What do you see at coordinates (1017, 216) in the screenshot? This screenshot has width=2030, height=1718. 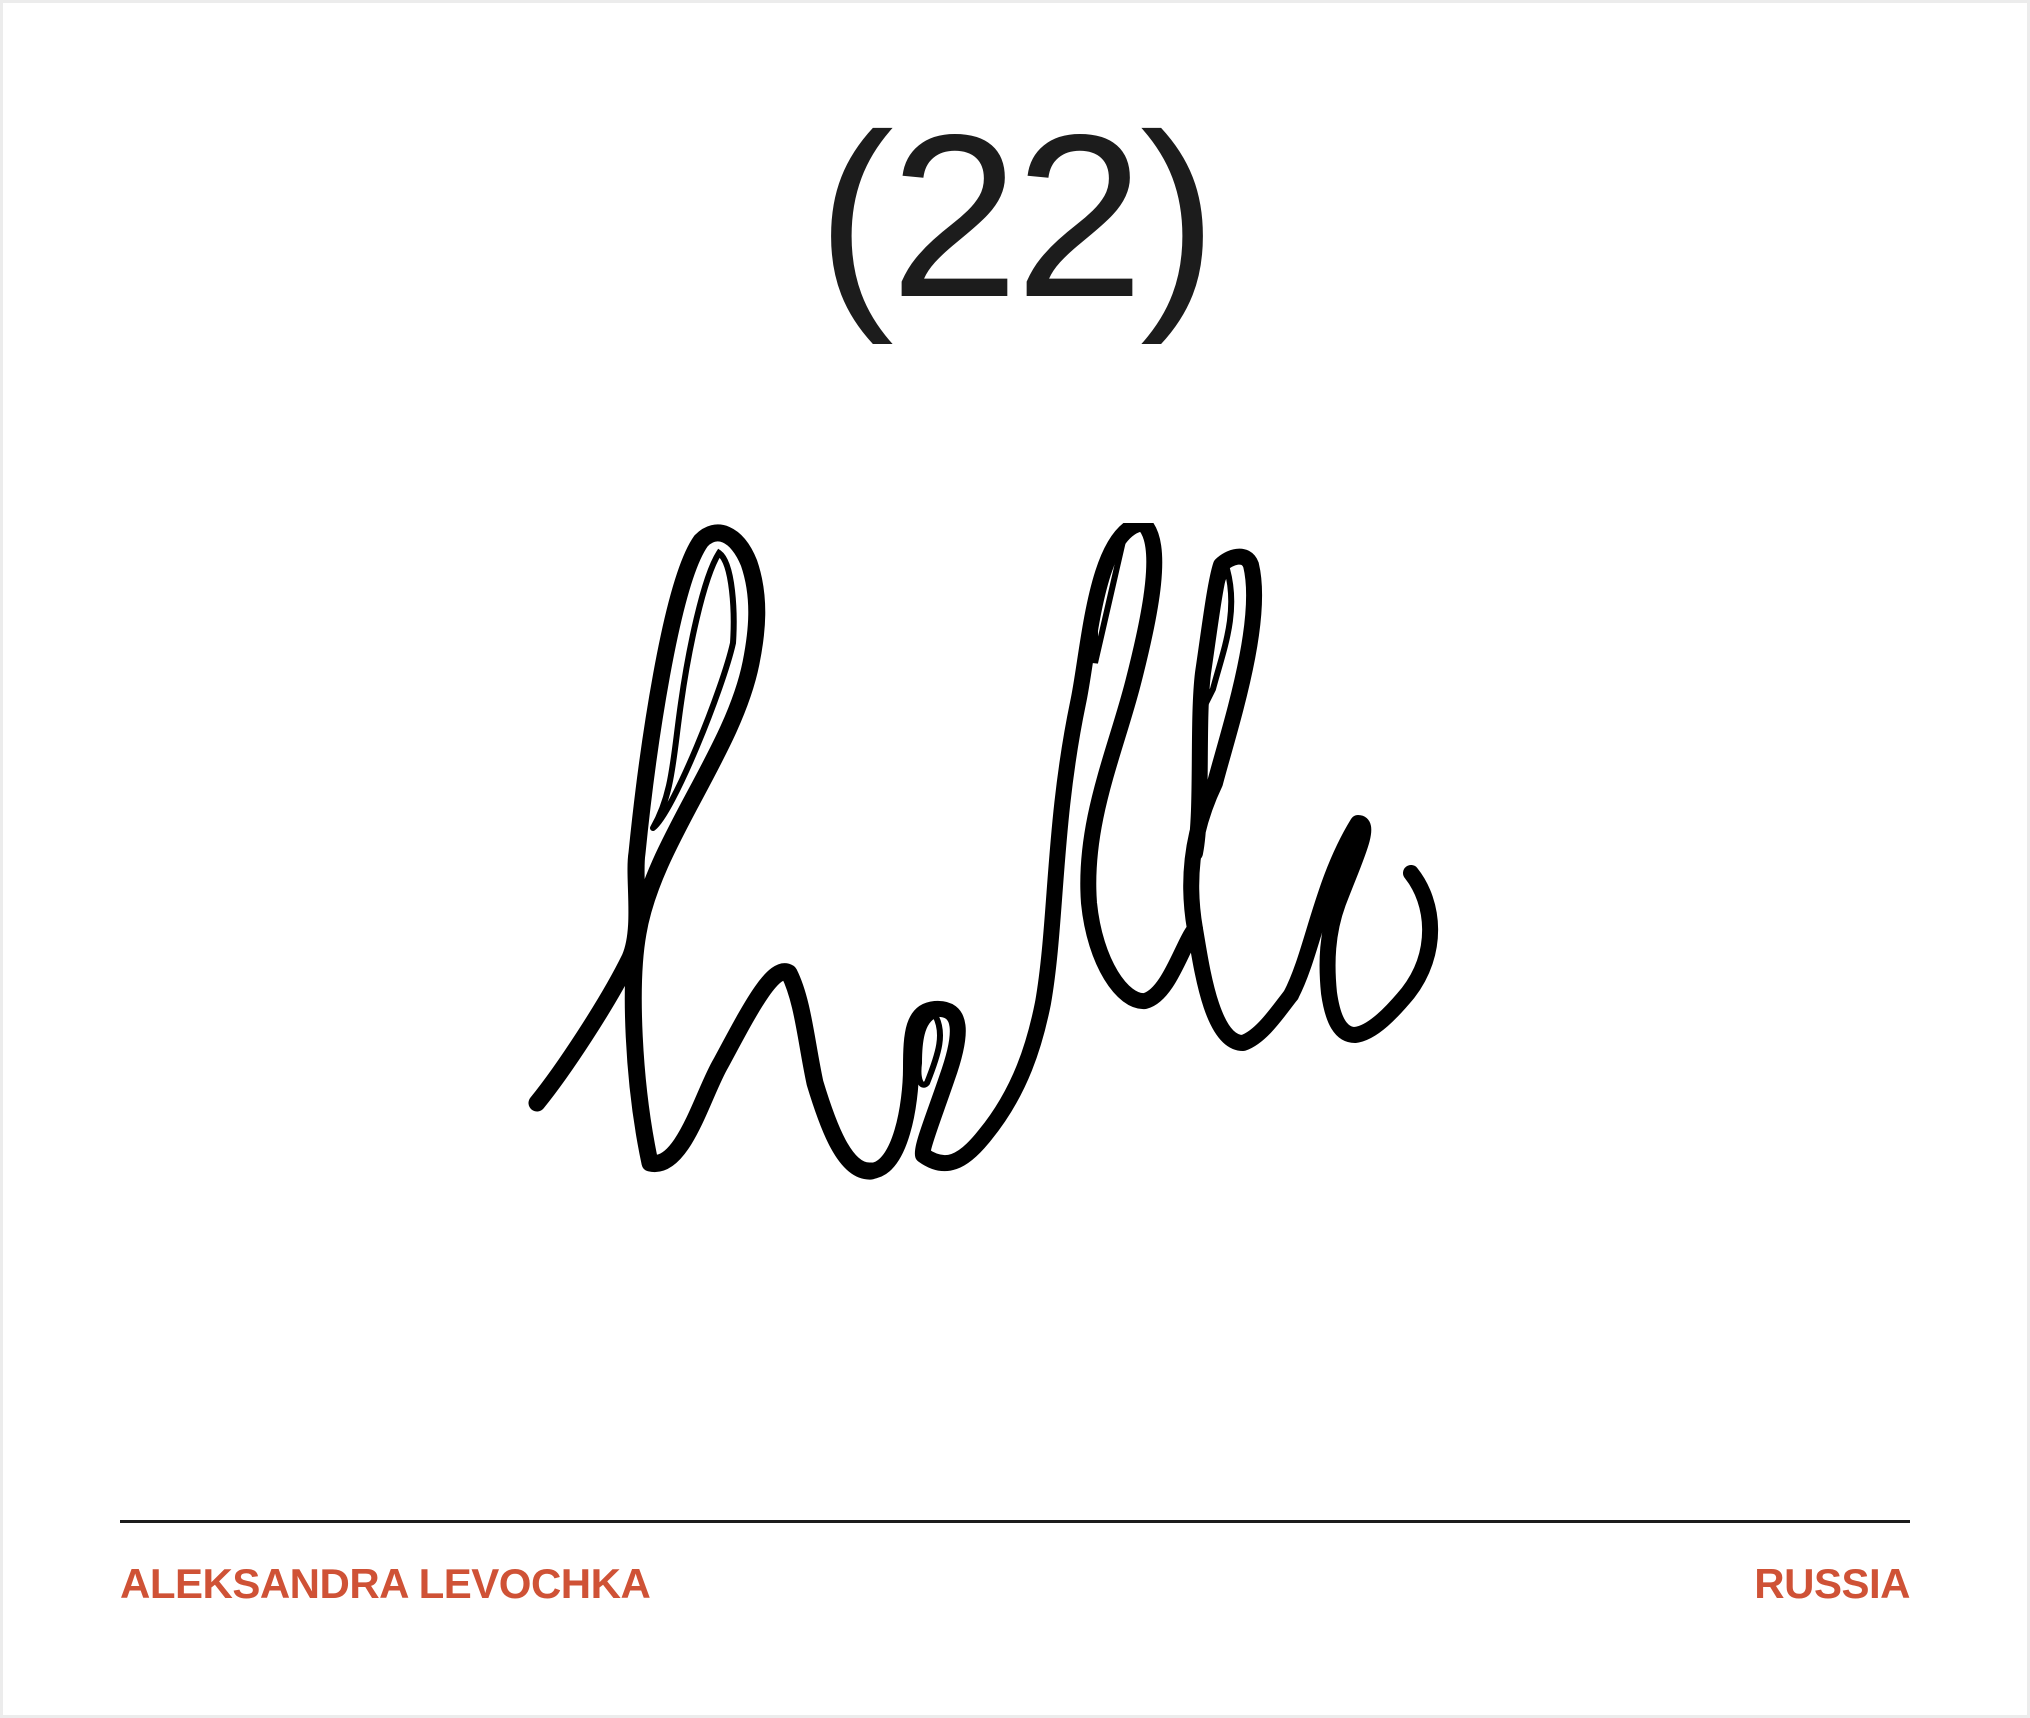 I see `entry-number: (22)` at bounding box center [1017, 216].